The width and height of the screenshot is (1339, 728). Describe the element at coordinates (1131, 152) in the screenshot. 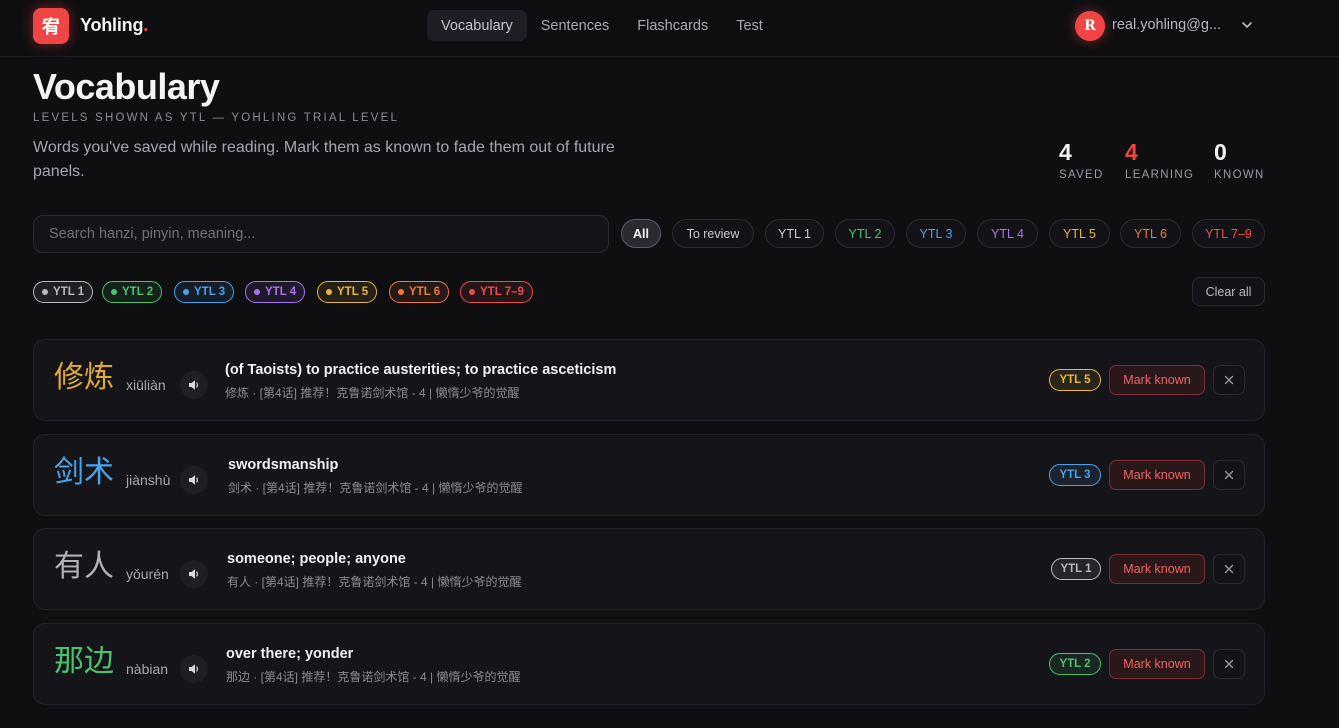

I see `stat-learning-value: 4` at that location.